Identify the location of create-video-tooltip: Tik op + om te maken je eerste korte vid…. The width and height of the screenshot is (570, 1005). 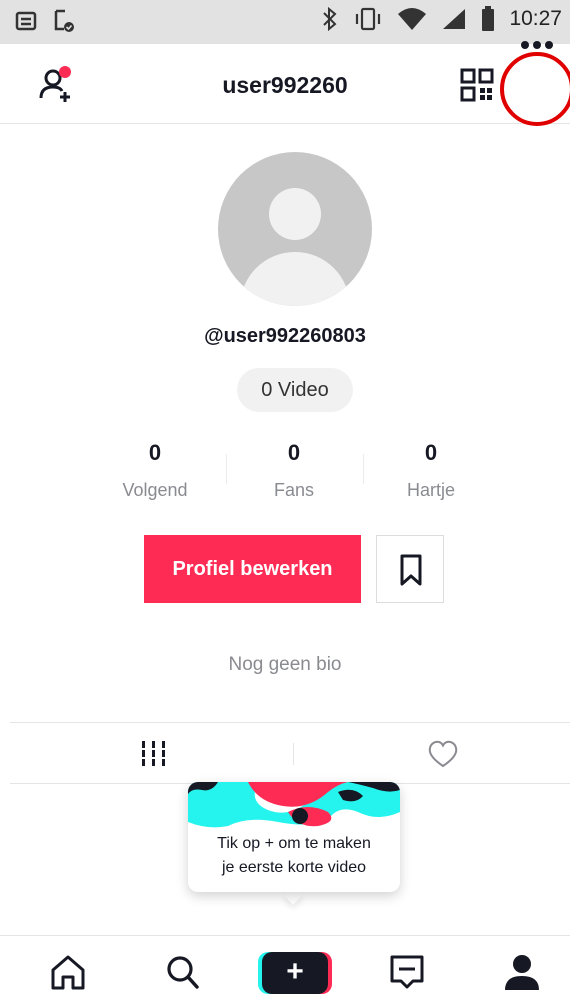
(294, 837).